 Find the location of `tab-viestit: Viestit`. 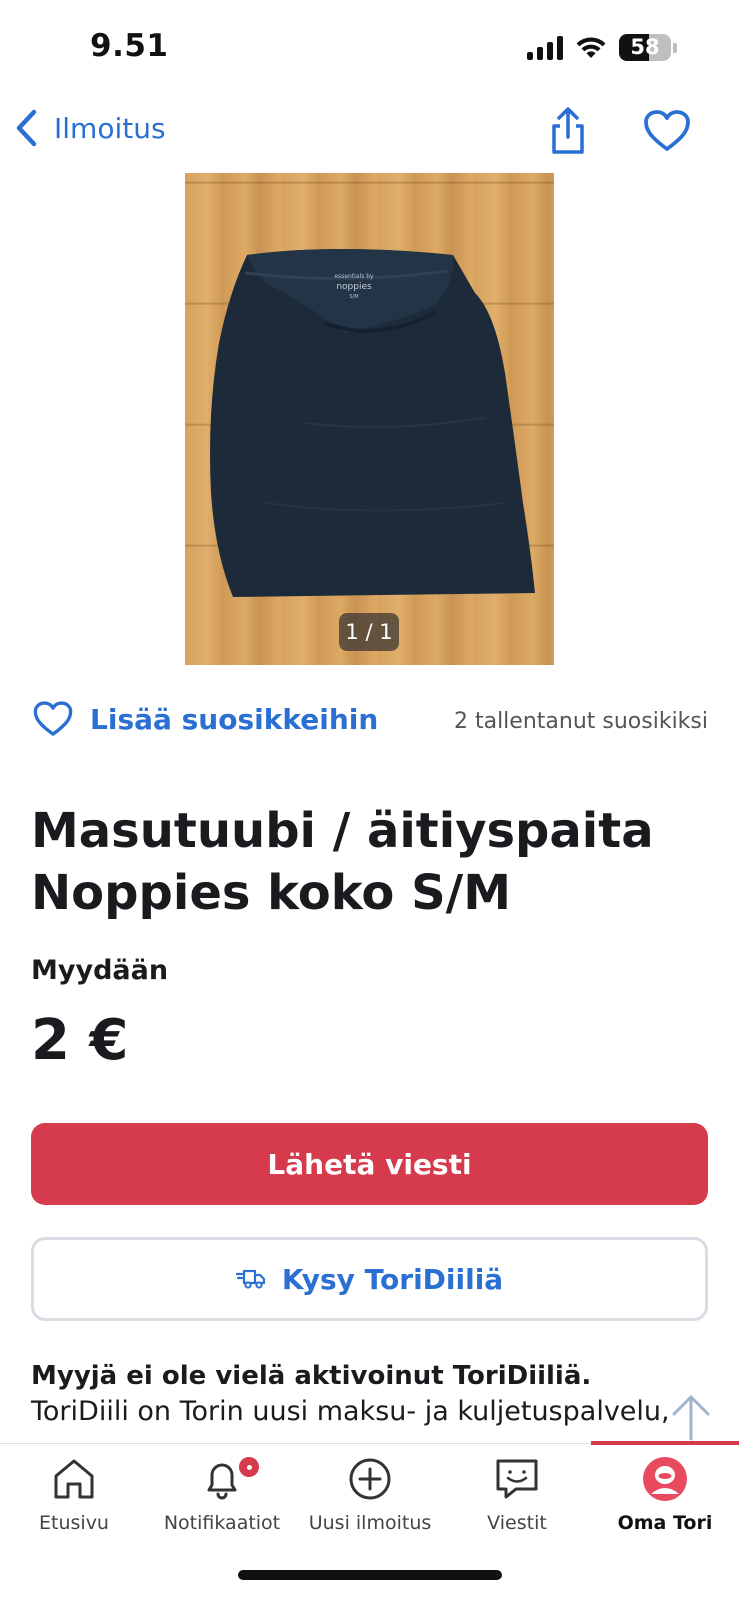

tab-viestit: Viestit is located at coordinates (517, 1495).